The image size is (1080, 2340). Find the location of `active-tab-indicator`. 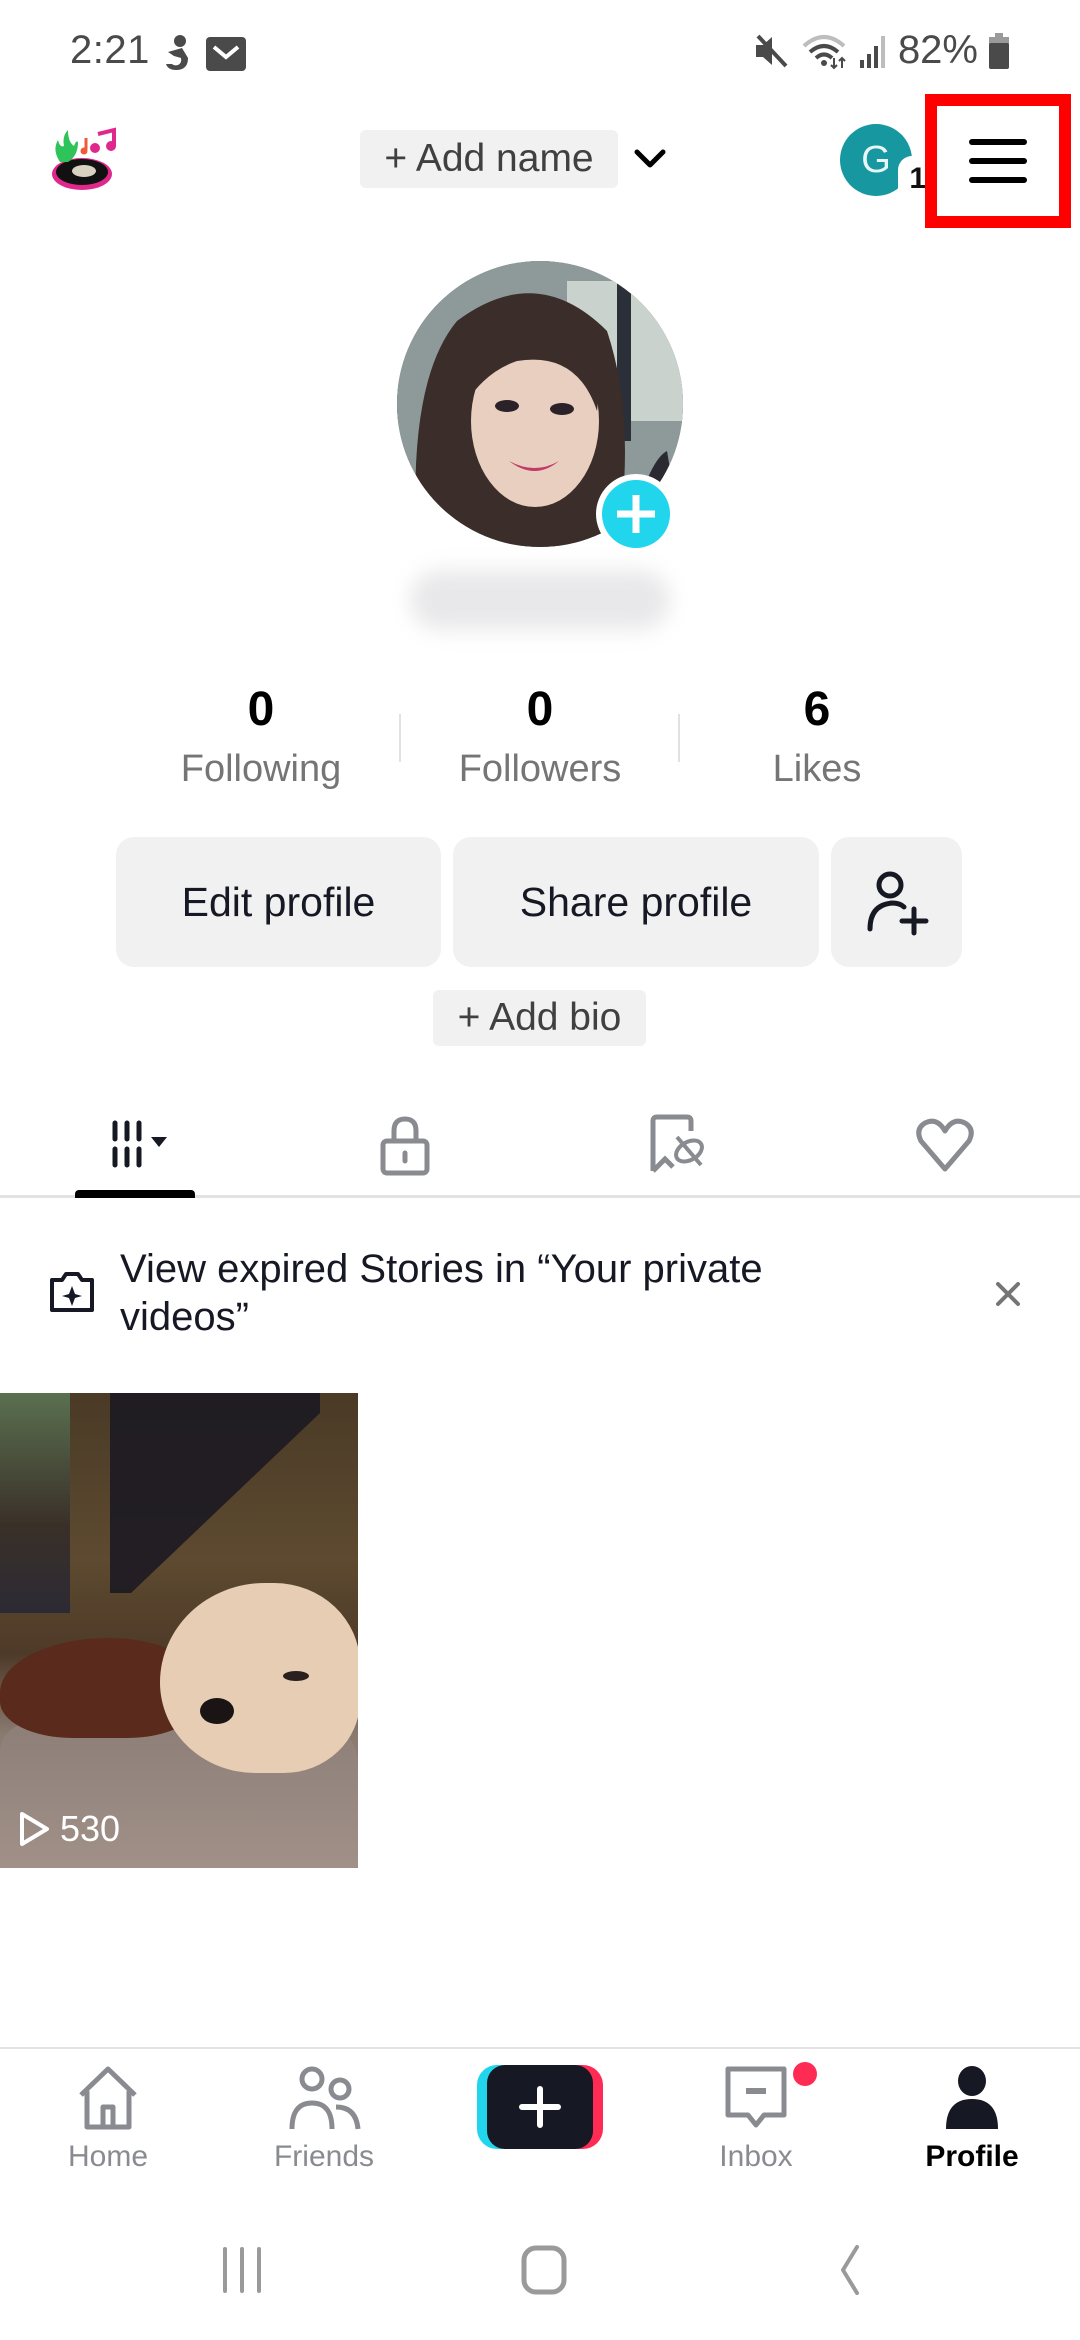

active-tab-indicator is located at coordinates (135, 1194).